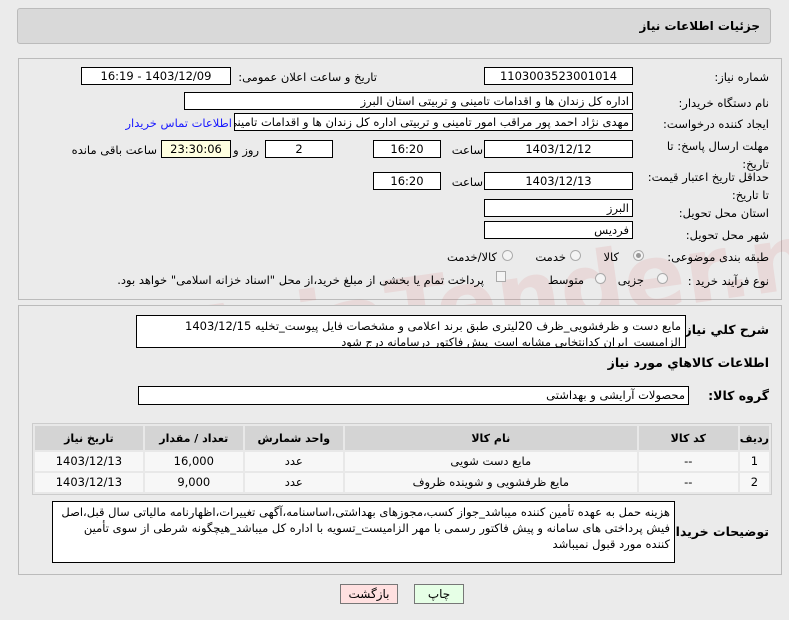 The height and width of the screenshot is (620, 789). Describe the element at coordinates (558, 230) in the screenshot. I see `city-field: فردیس` at that location.